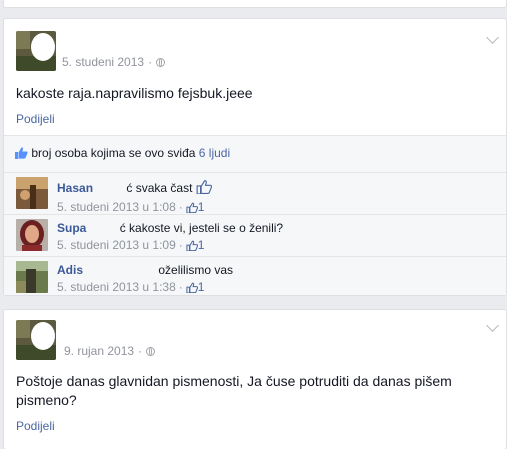  I want to click on commenter-name: Supa, so click(71, 228).